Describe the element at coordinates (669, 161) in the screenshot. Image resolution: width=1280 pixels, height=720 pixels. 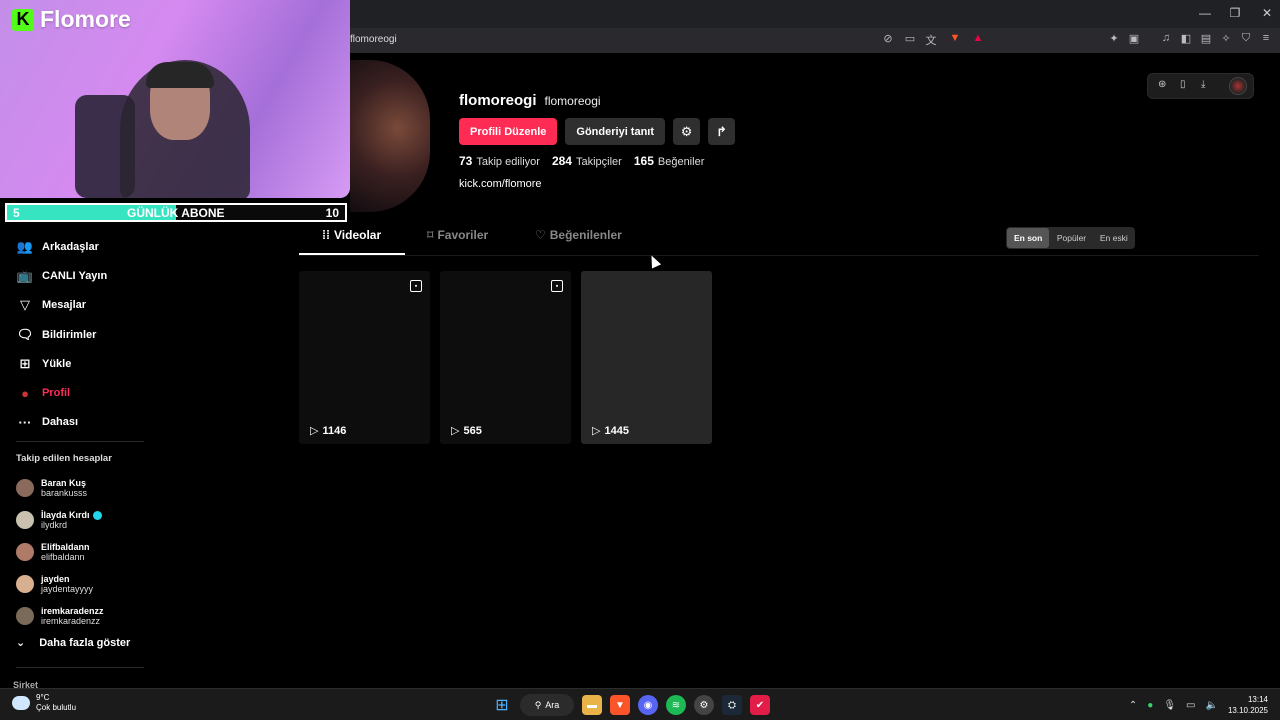
I see `stat-item: 165 Beğeniler` at that location.